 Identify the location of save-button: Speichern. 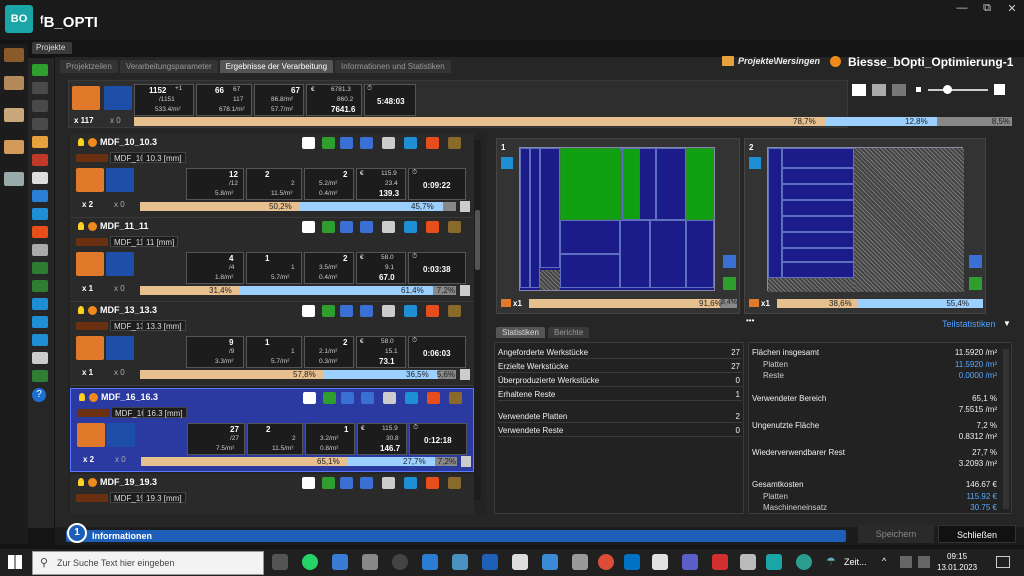
(896, 534).